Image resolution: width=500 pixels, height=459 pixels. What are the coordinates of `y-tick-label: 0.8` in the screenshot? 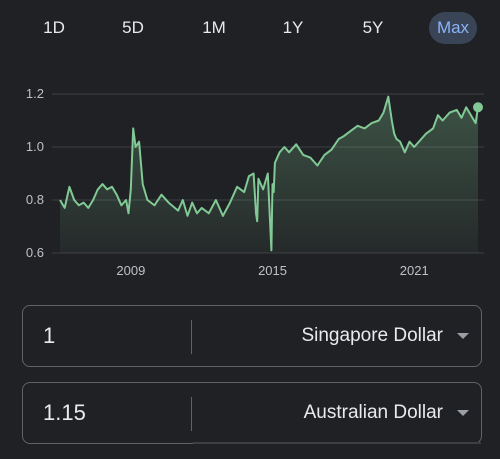 It's located at (35, 199).